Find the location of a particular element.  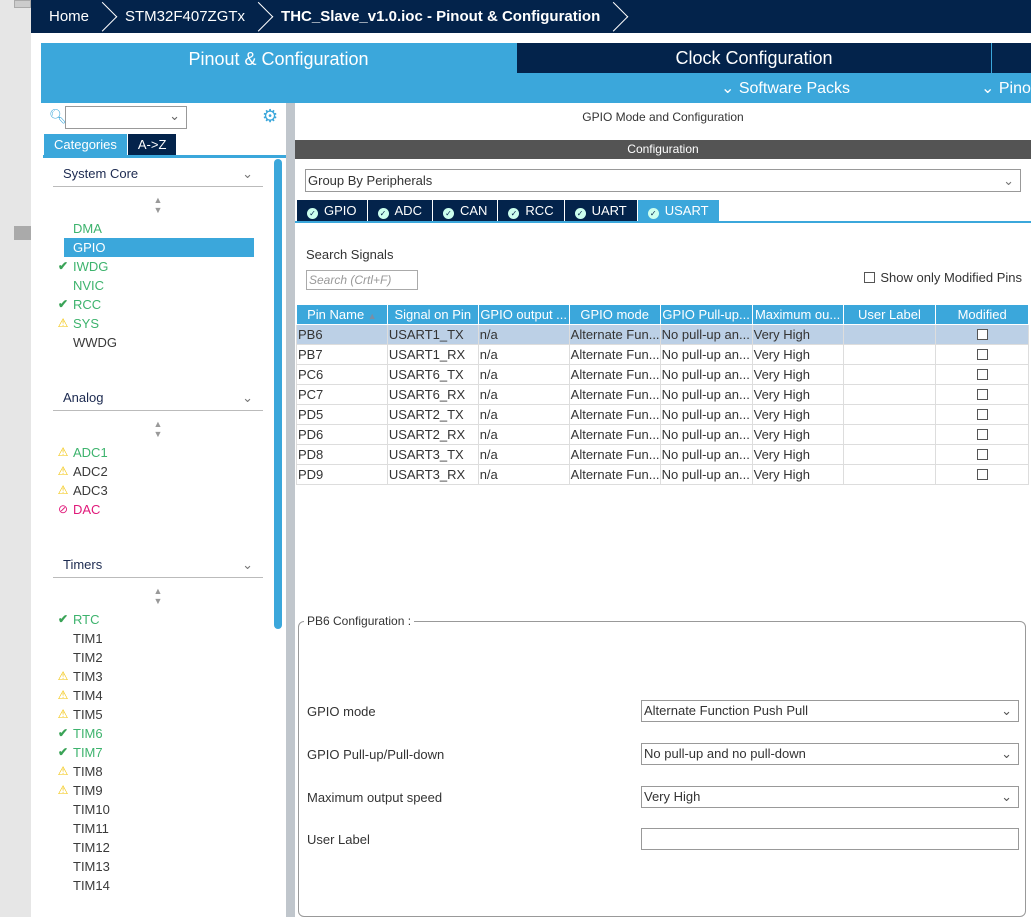

maximum-output-speed-select: ⌄ Very High is located at coordinates (830, 797).